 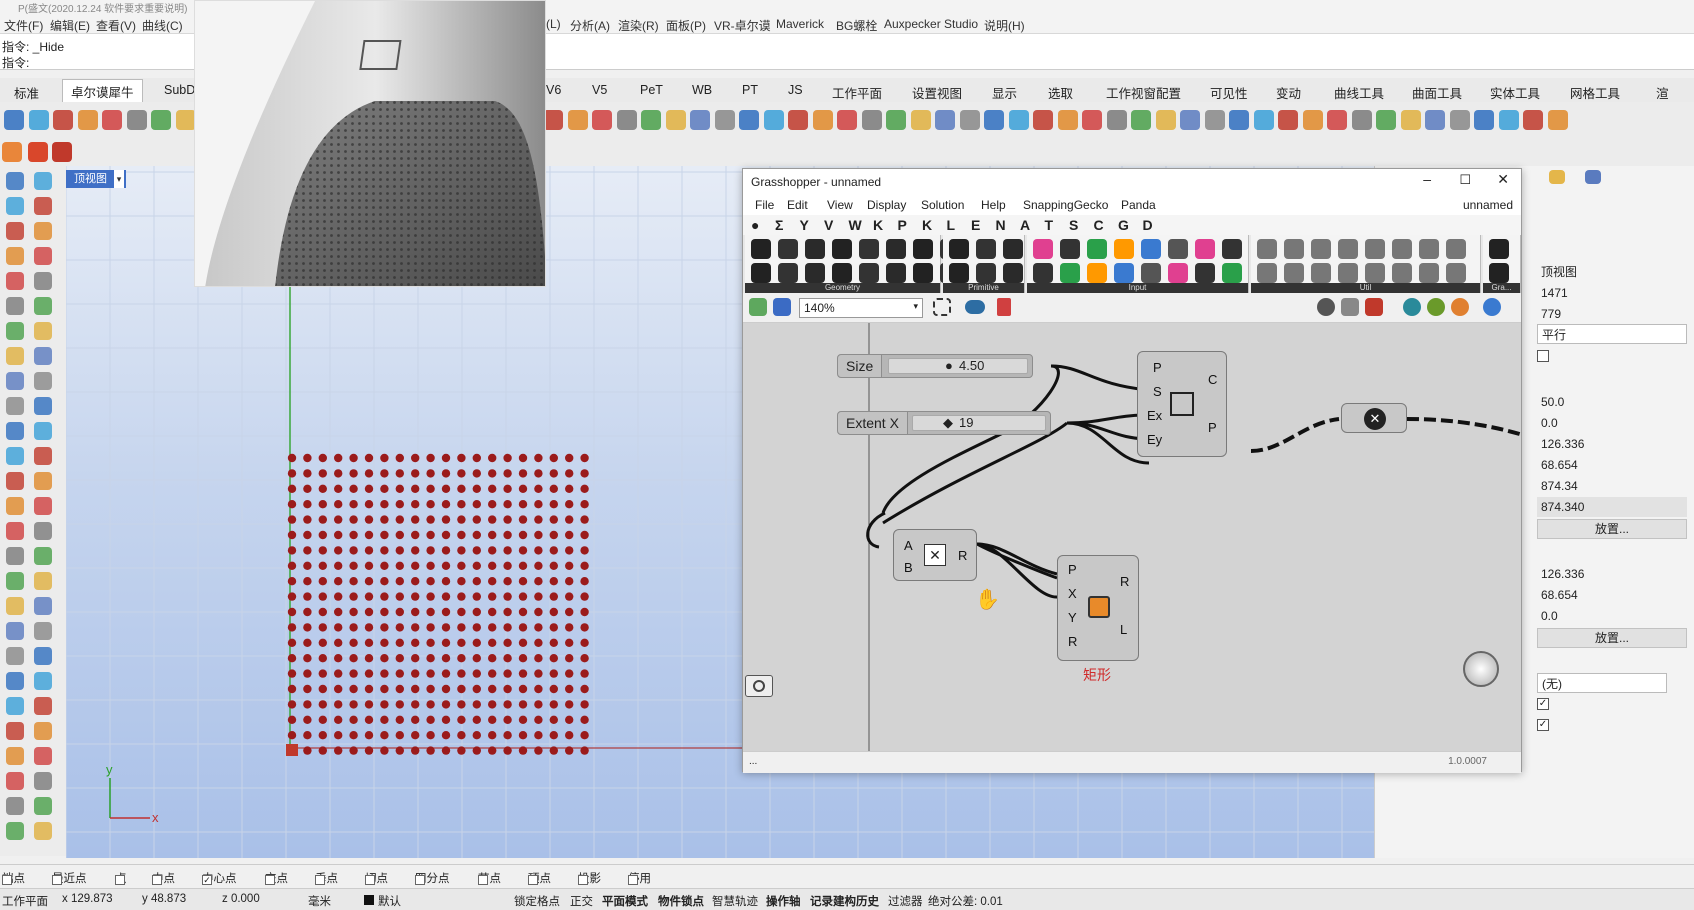 I want to click on osnap-12: 停用, so click(x=639, y=878).